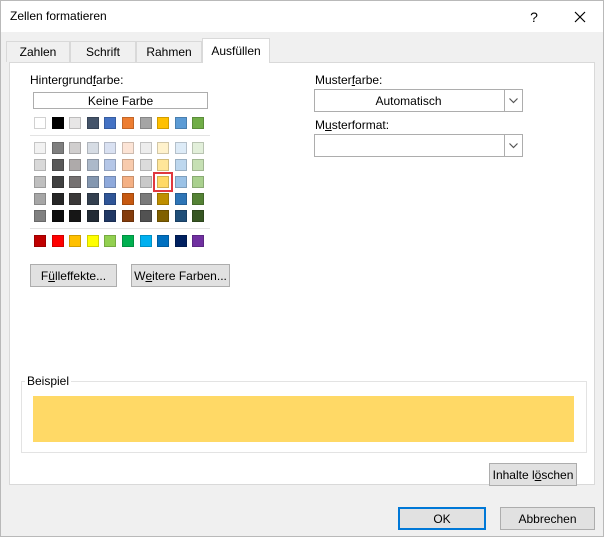  I want to click on close-button, so click(580, 16).